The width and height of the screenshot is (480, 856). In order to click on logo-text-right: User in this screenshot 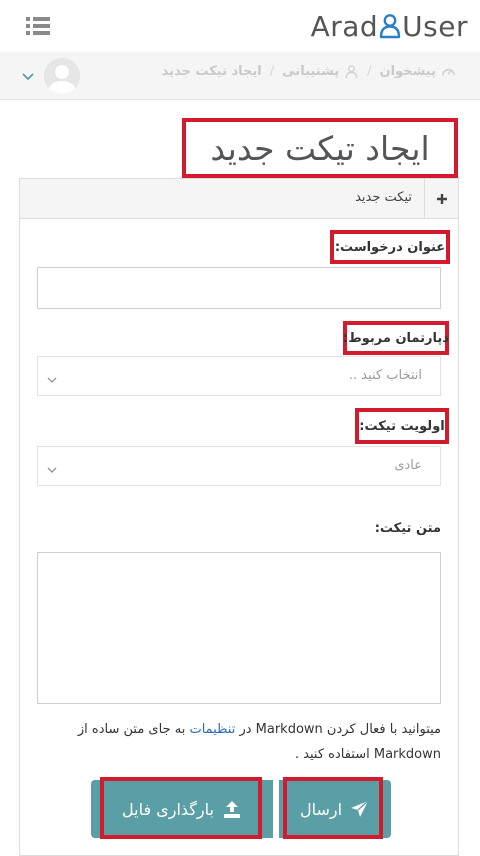, I will do `click(435, 26)`.